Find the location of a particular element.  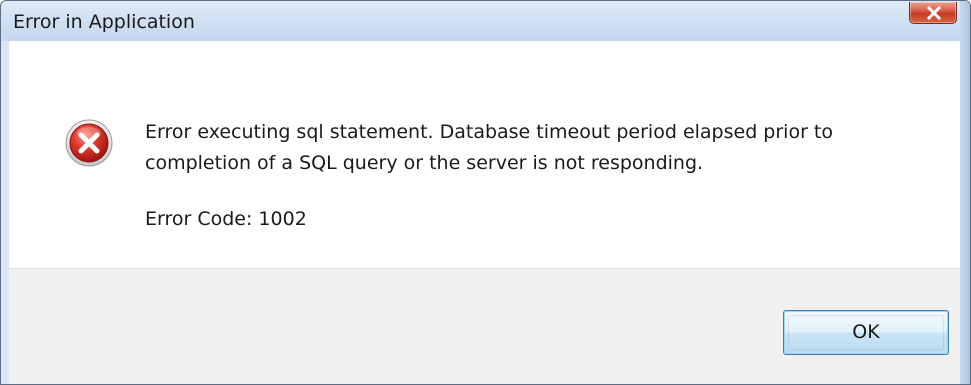

window-title: Error in Application is located at coordinates (104, 22).